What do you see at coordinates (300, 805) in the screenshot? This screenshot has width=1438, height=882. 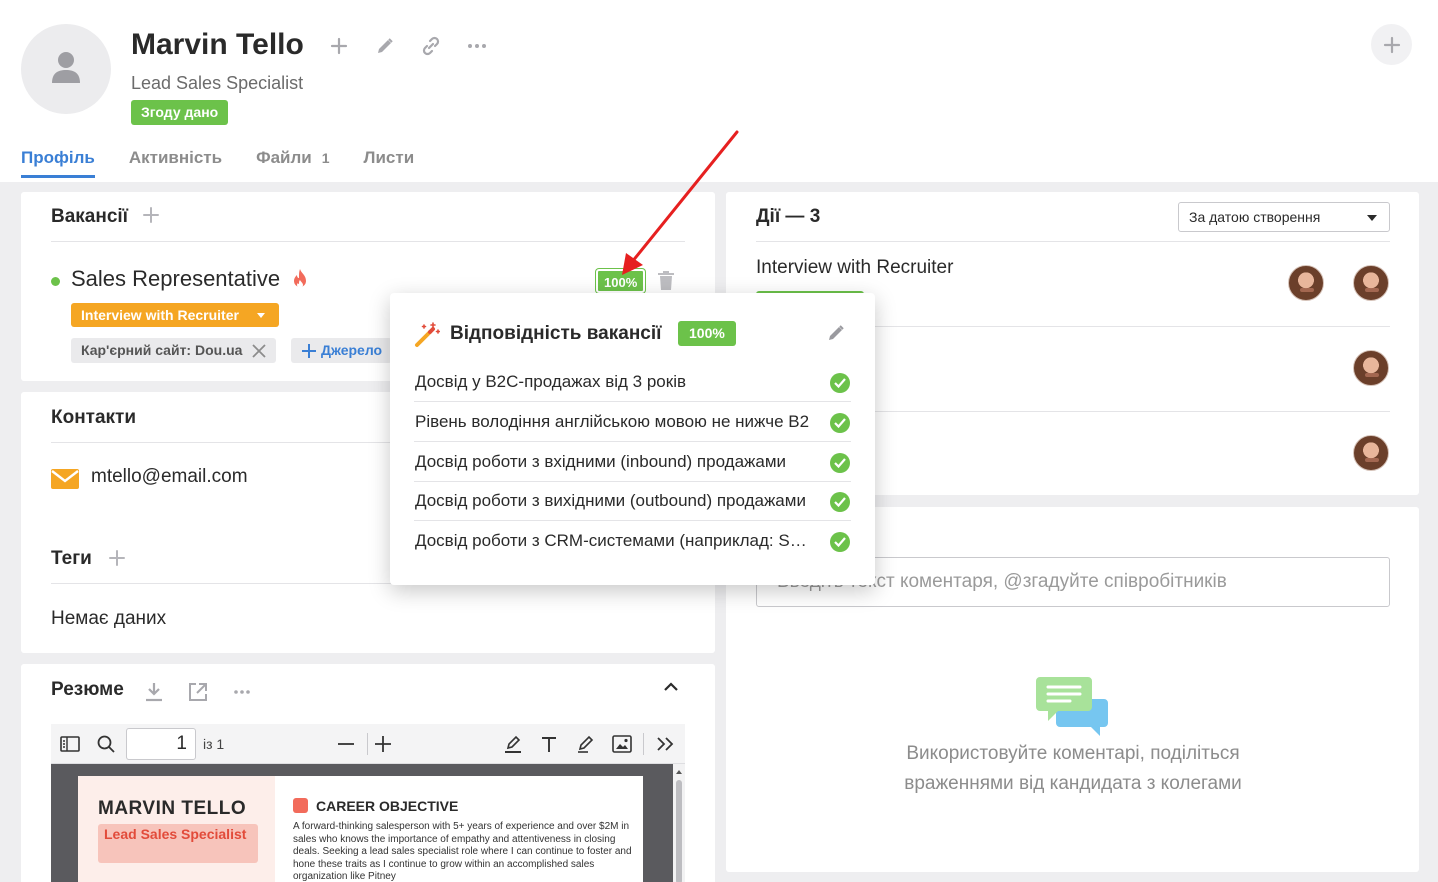 I see `section-icon` at bounding box center [300, 805].